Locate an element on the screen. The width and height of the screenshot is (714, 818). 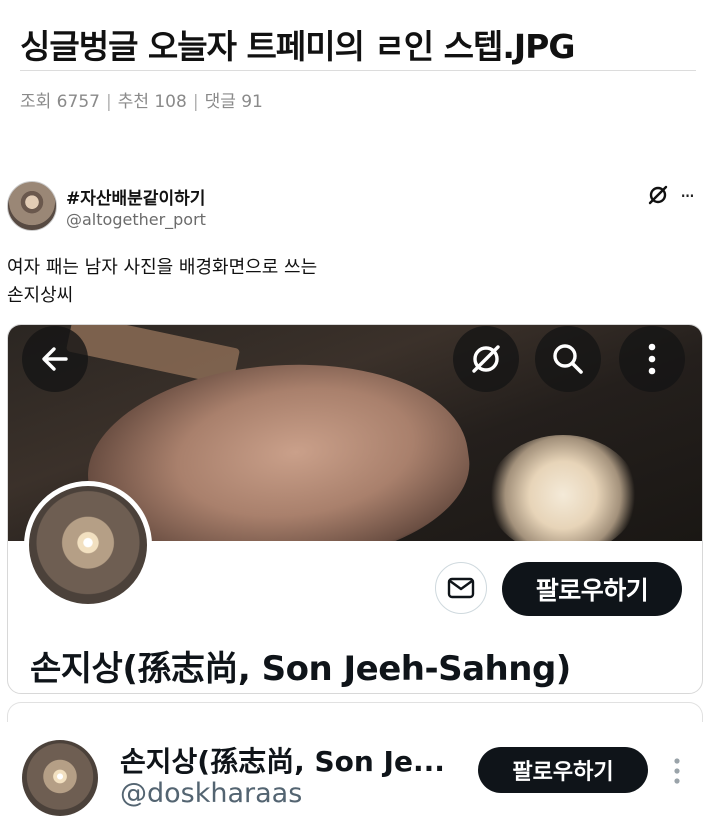
tweet-display-name: #자산배분같이하기 is located at coordinates (135, 196).